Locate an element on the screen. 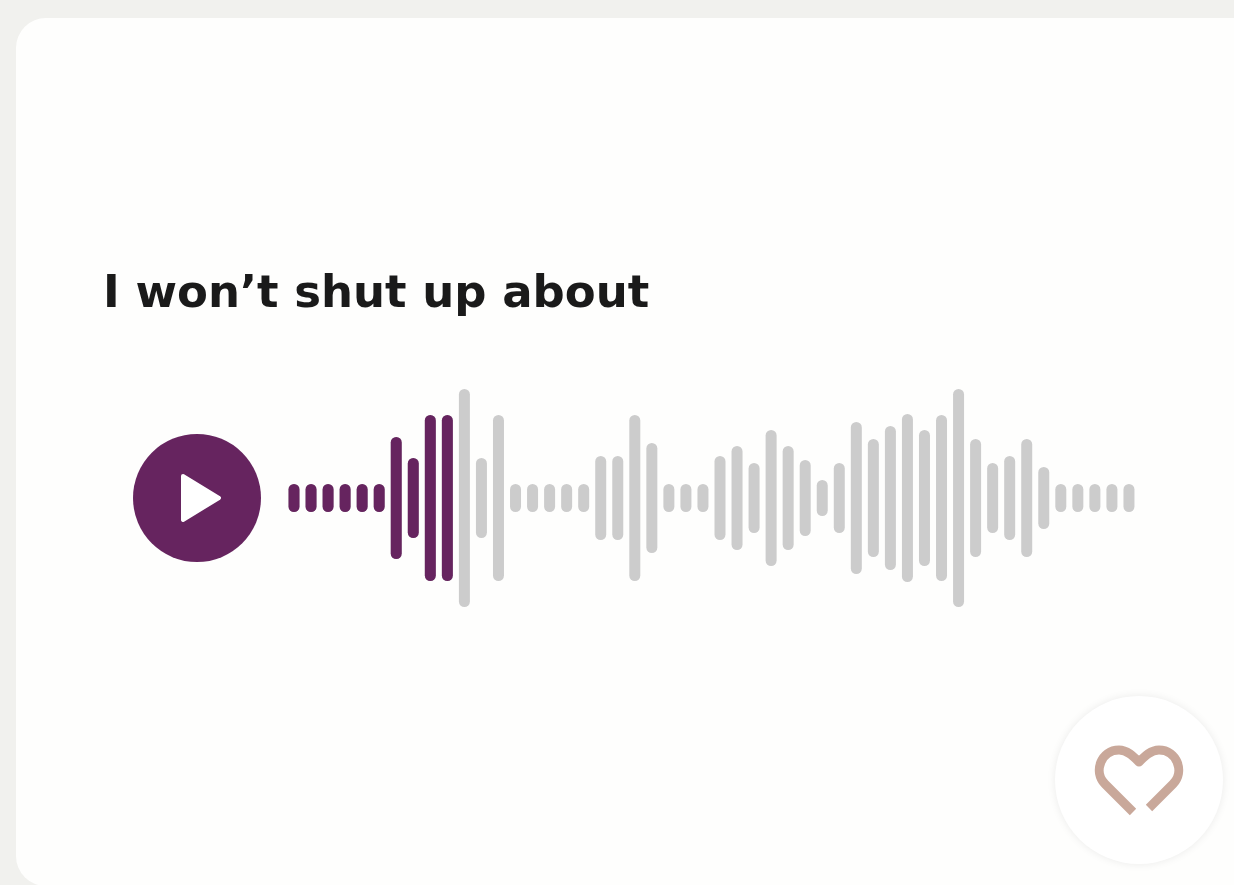 The height and width of the screenshot is (885, 1234). play-icon is located at coordinates (201, 498).